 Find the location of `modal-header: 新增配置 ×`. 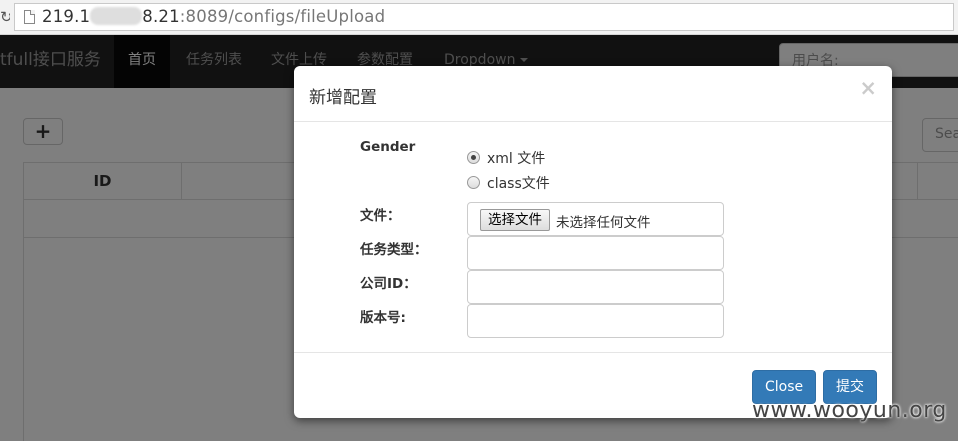

modal-header: 新增配置 × is located at coordinates (593, 94).